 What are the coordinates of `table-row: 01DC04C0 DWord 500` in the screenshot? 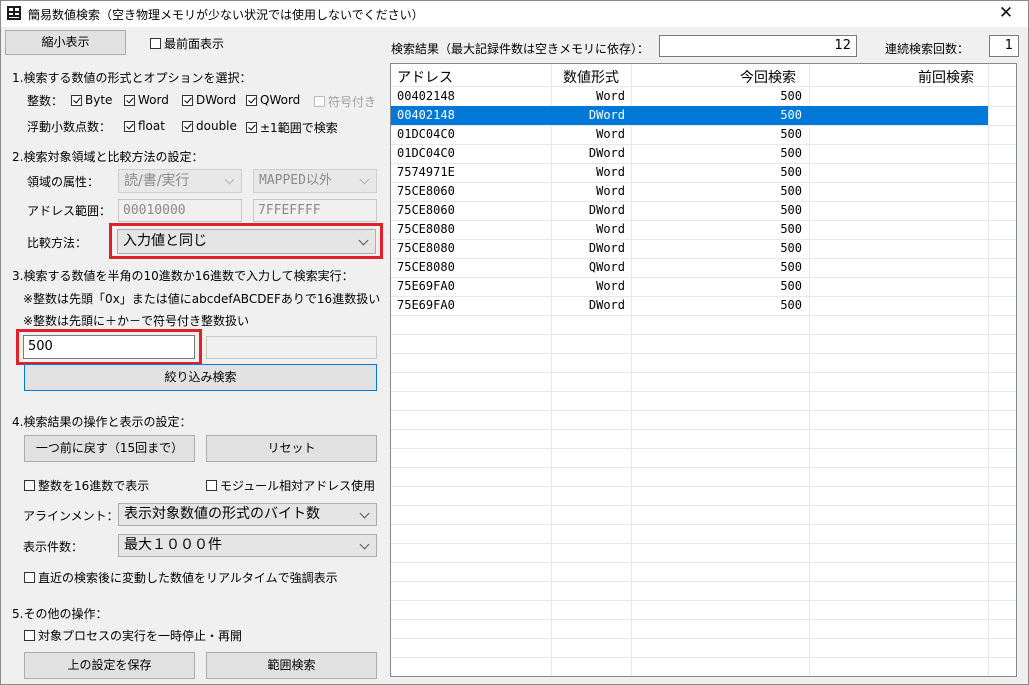 It's located at (689, 153).